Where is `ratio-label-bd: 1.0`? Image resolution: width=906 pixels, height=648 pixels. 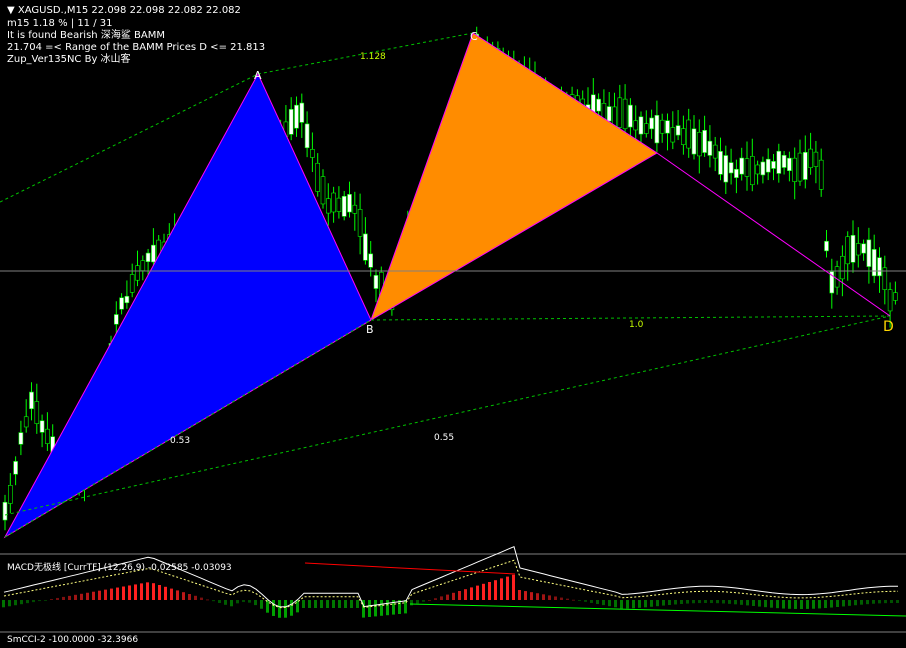 ratio-label-bd: 1.0 is located at coordinates (636, 325).